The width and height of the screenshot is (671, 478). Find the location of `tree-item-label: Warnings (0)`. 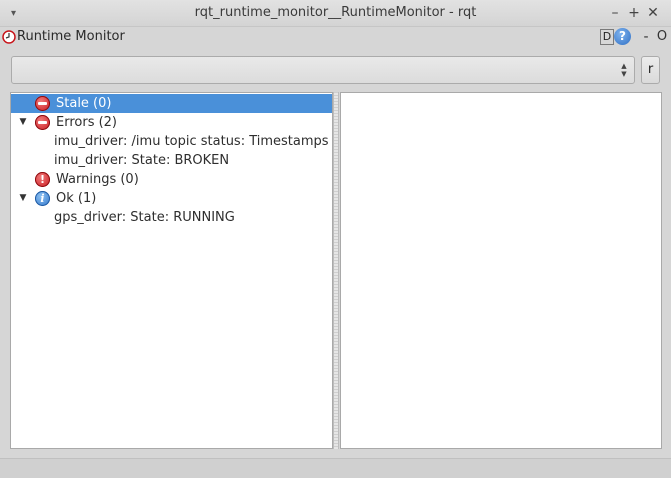

tree-item-label: Warnings (0) is located at coordinates (97, 179).